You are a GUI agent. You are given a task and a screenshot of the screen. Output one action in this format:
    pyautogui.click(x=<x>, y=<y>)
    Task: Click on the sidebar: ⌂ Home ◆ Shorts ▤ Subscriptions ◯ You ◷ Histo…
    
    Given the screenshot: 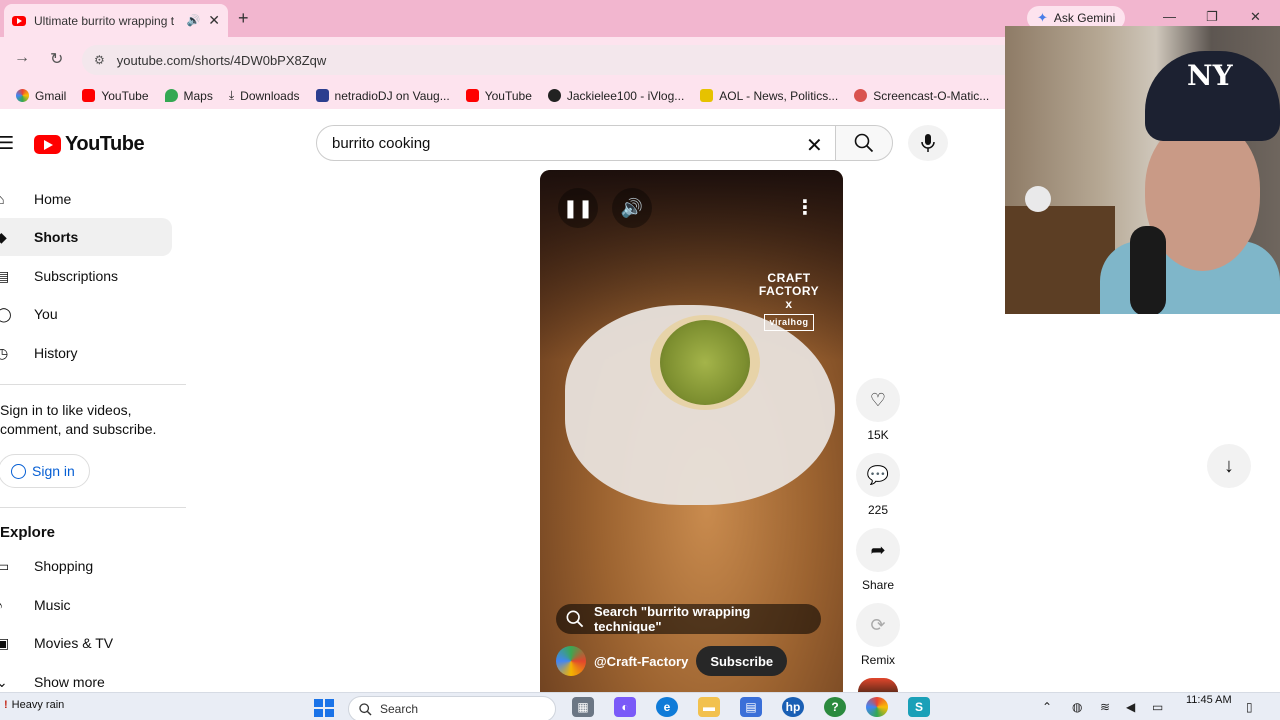 What is the action you would take?
    pyautogui.click(x=93, y=430)
    